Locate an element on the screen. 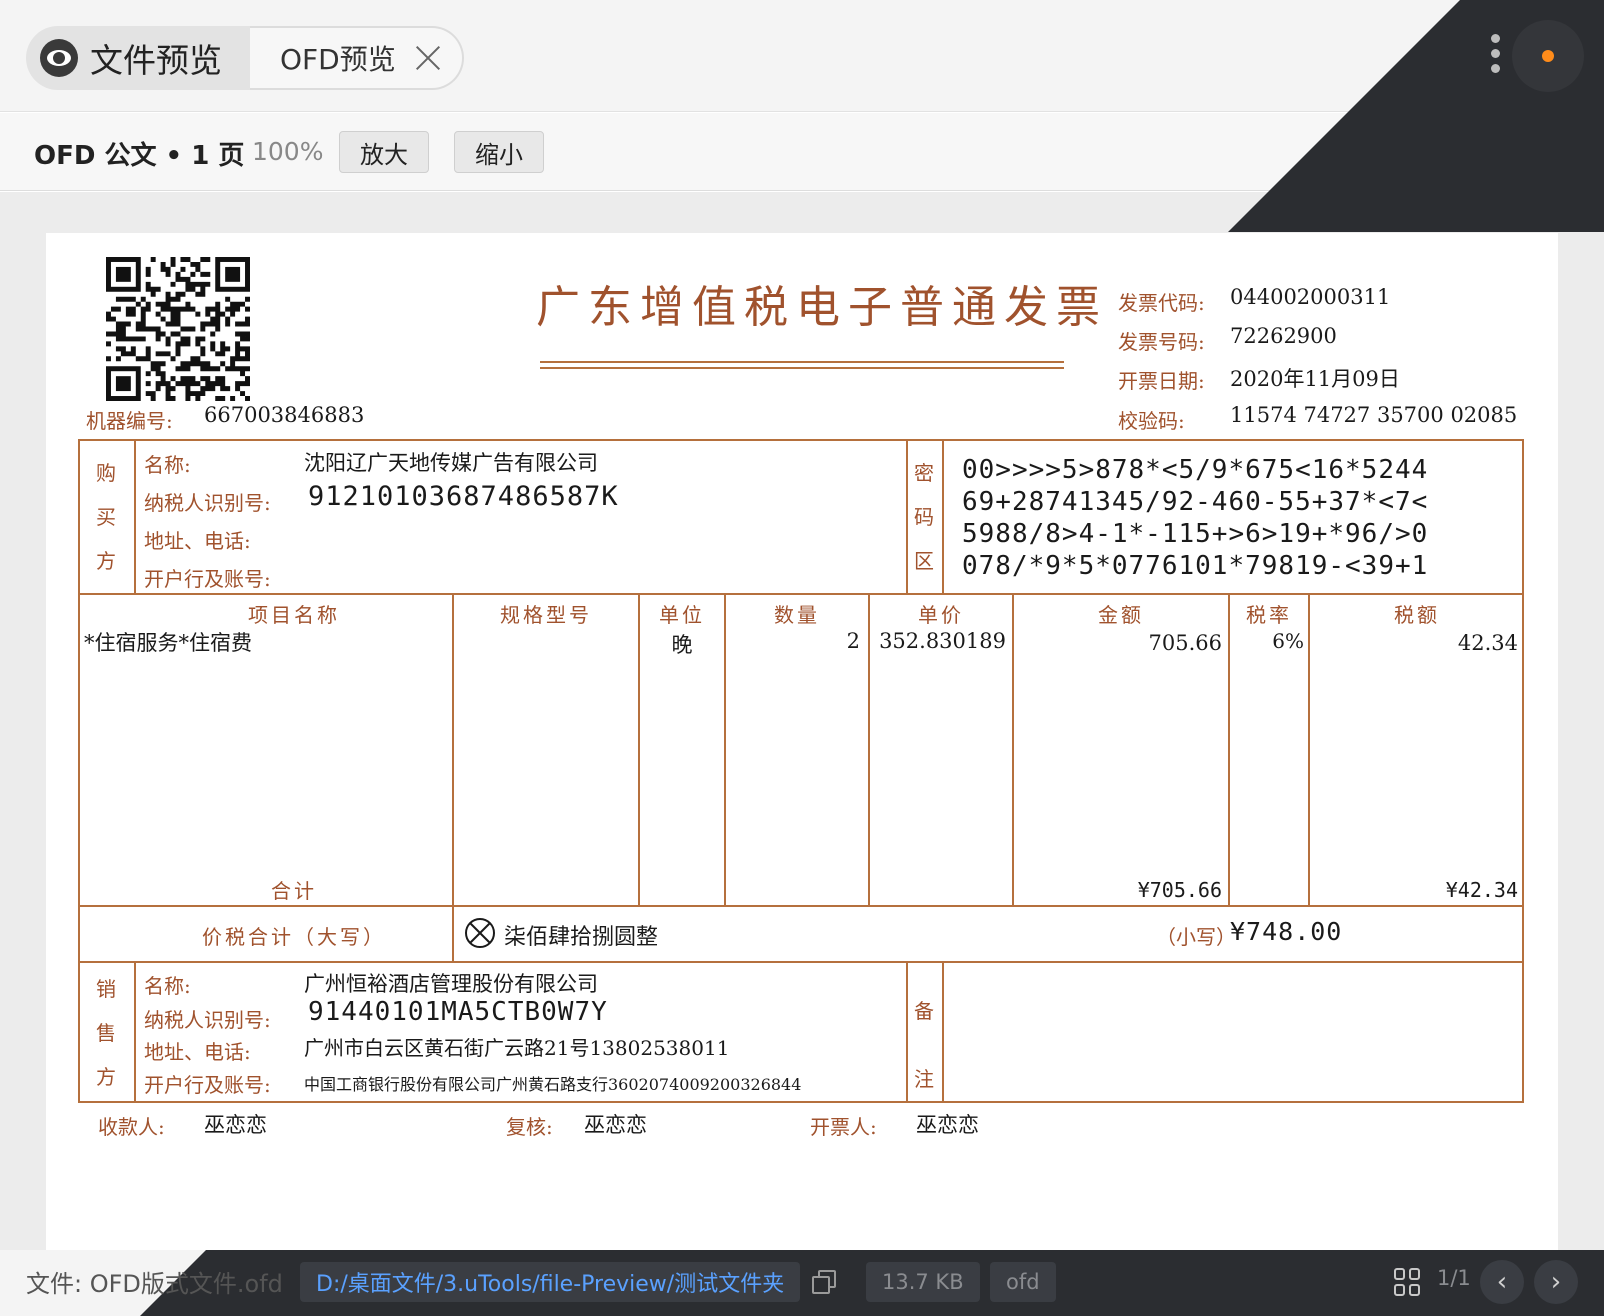  reviewer-label: 复核: is located at coordinates (529, 1127).